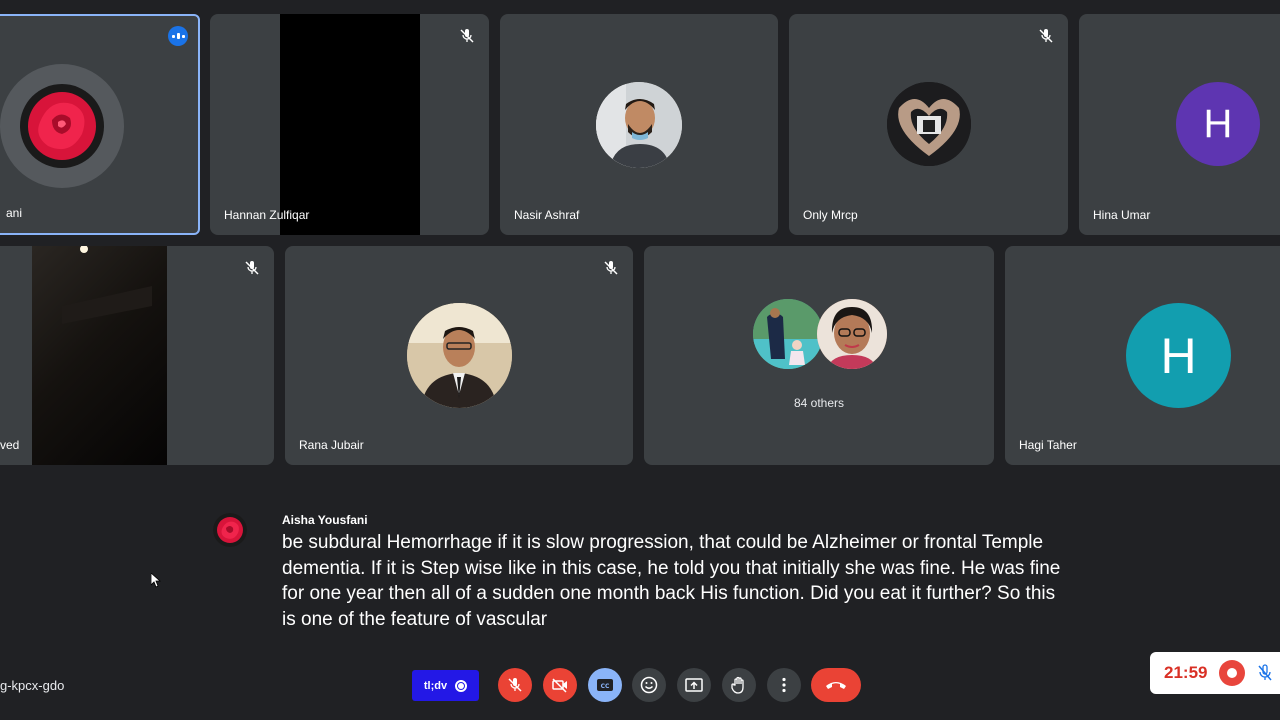 This screenshot has height=720, width=1280. What do you see at coordinates (32, 685) in the screenshot?
I see `meeting-code: g-kpcx-gdo` at bounding box center [32, 685].